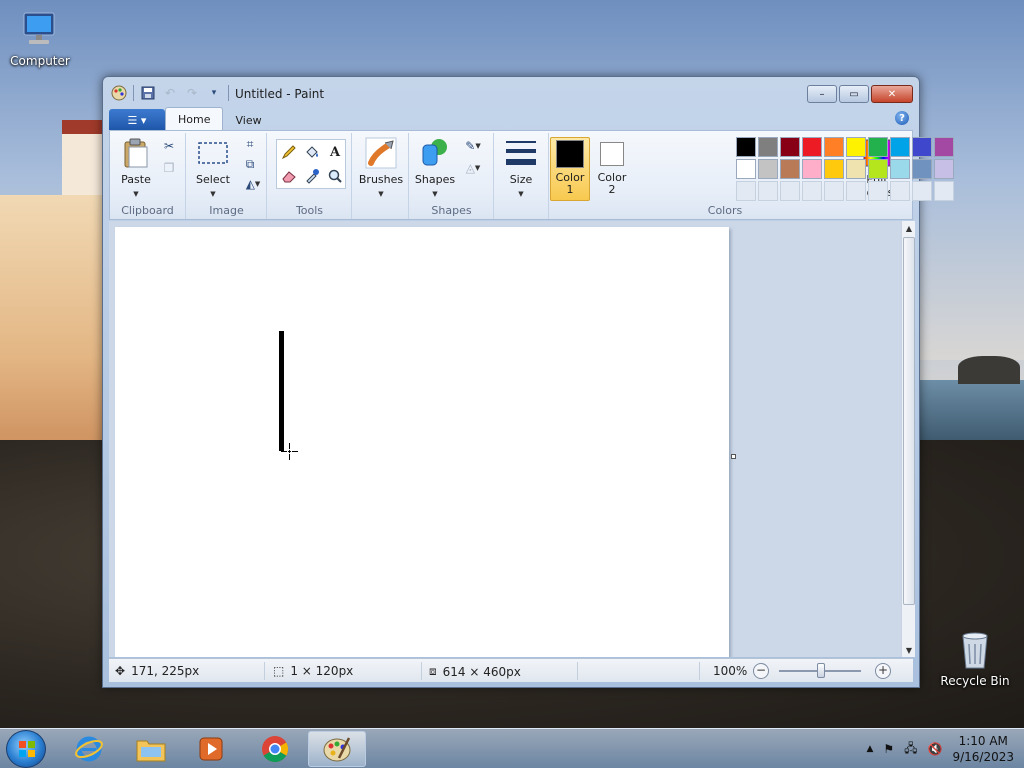 This screenshot has height=768, width=1024. I want to click on fill-bucket-icon, so click(312, 152).